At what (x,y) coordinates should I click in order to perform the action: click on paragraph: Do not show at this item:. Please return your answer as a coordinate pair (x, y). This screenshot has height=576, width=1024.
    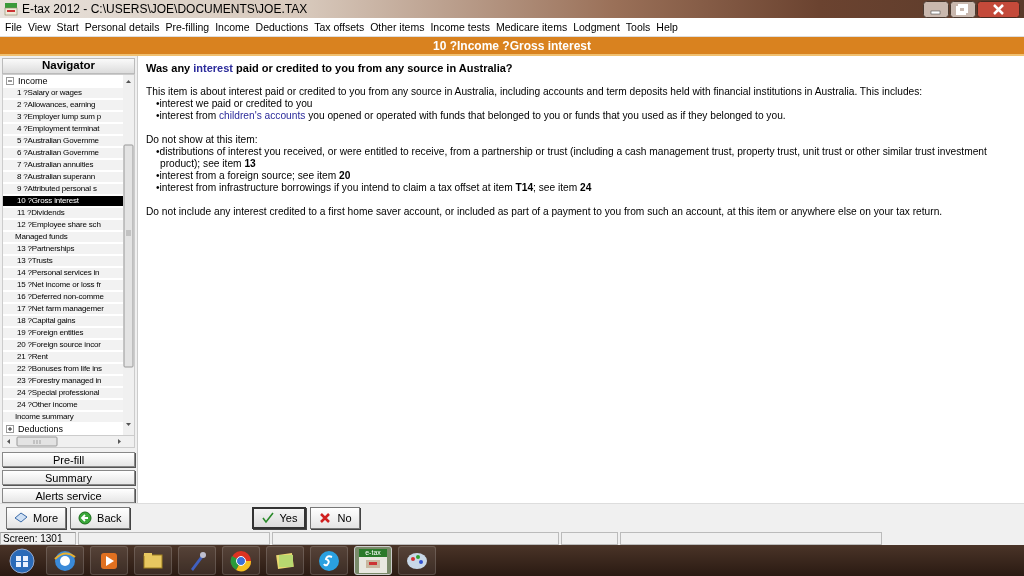
    Looking at the image, I should click on (202, 140).